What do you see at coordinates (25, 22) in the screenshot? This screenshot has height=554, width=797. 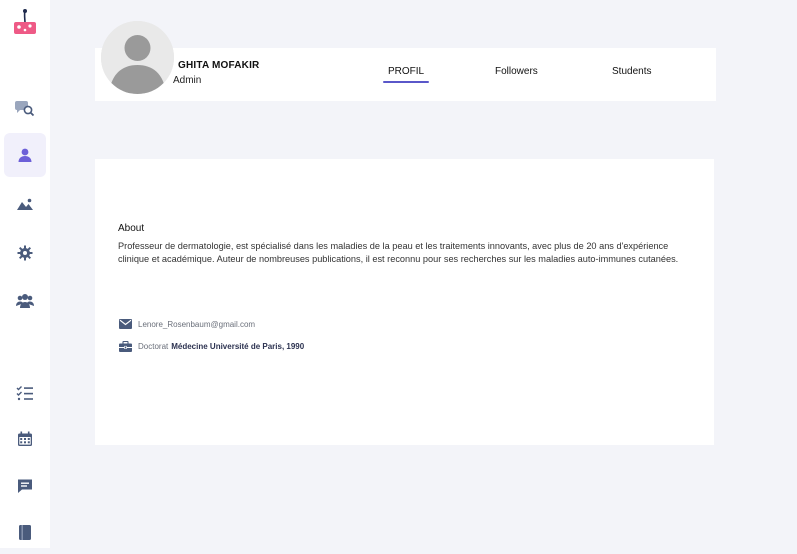 I see `logo-icon` at bounding box center [25, 22].